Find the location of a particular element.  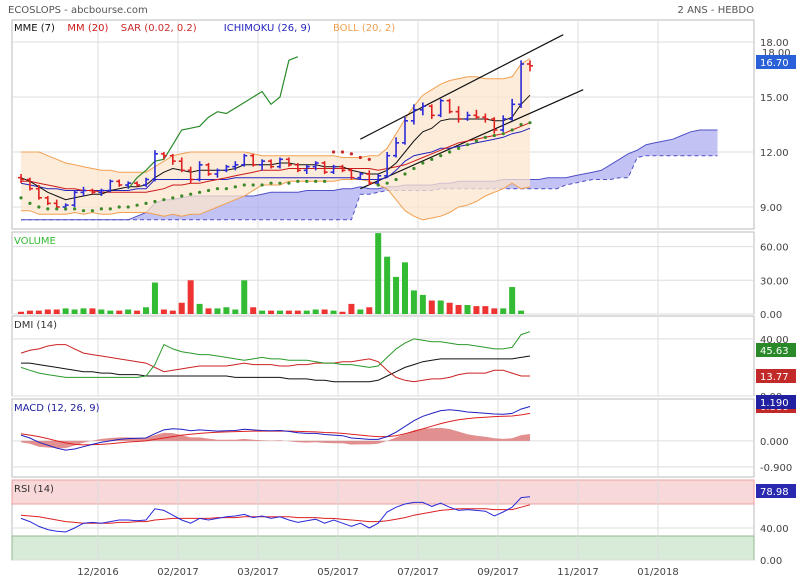

price-legend-item: BOLL (20, 2) is located at coordinates (364, 28).